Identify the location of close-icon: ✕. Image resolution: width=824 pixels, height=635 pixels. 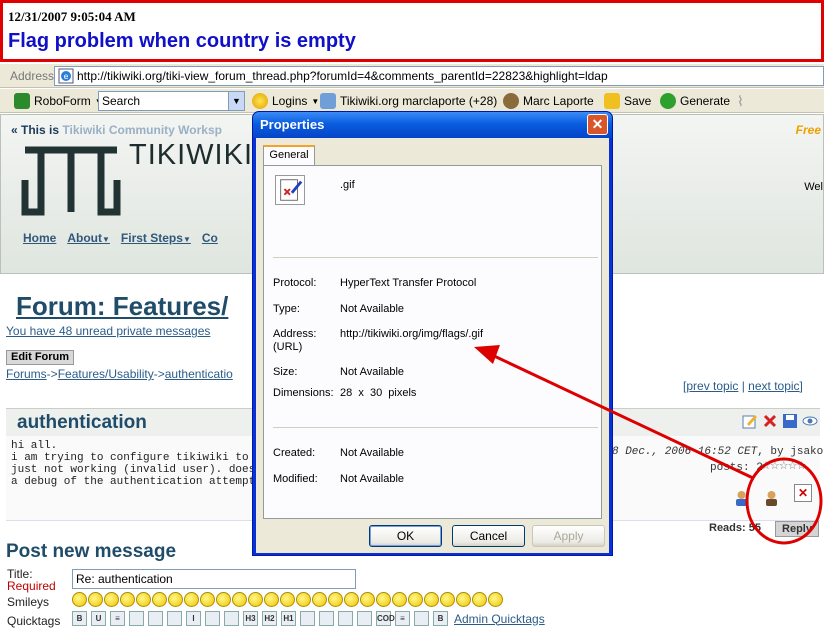
(597, 124).